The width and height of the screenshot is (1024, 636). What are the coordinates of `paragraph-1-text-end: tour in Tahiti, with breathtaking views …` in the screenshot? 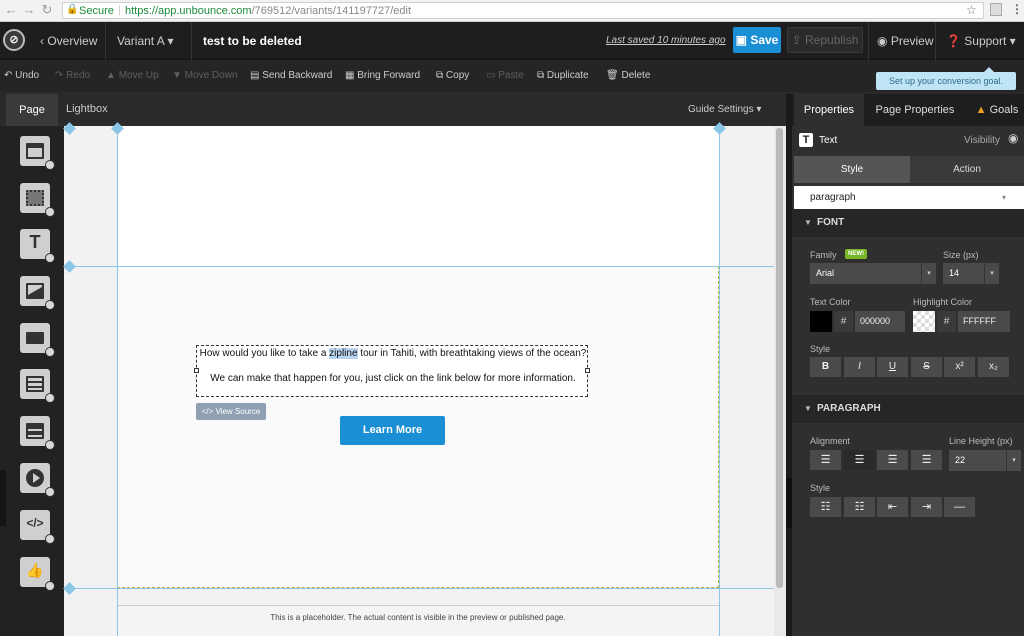 It's located at (472, 353).